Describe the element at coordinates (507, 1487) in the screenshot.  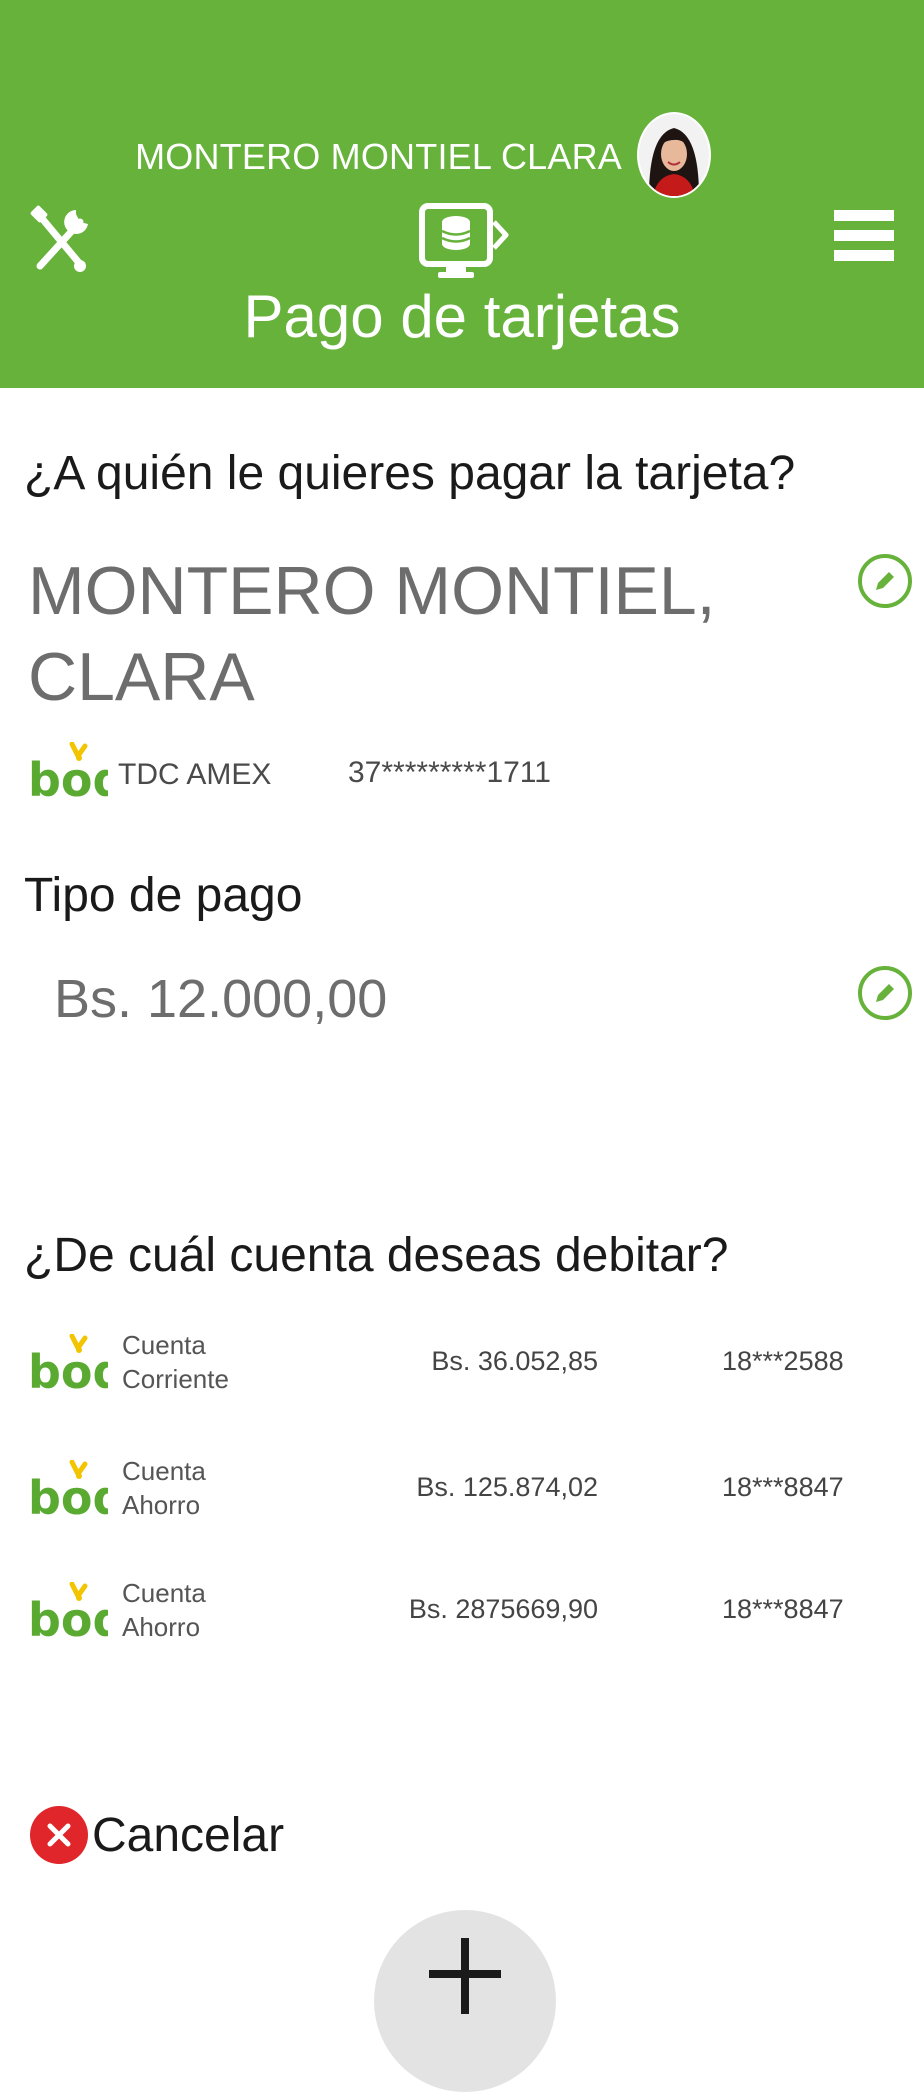
I see `account-balance: Bs. 125.874,02` at that location.